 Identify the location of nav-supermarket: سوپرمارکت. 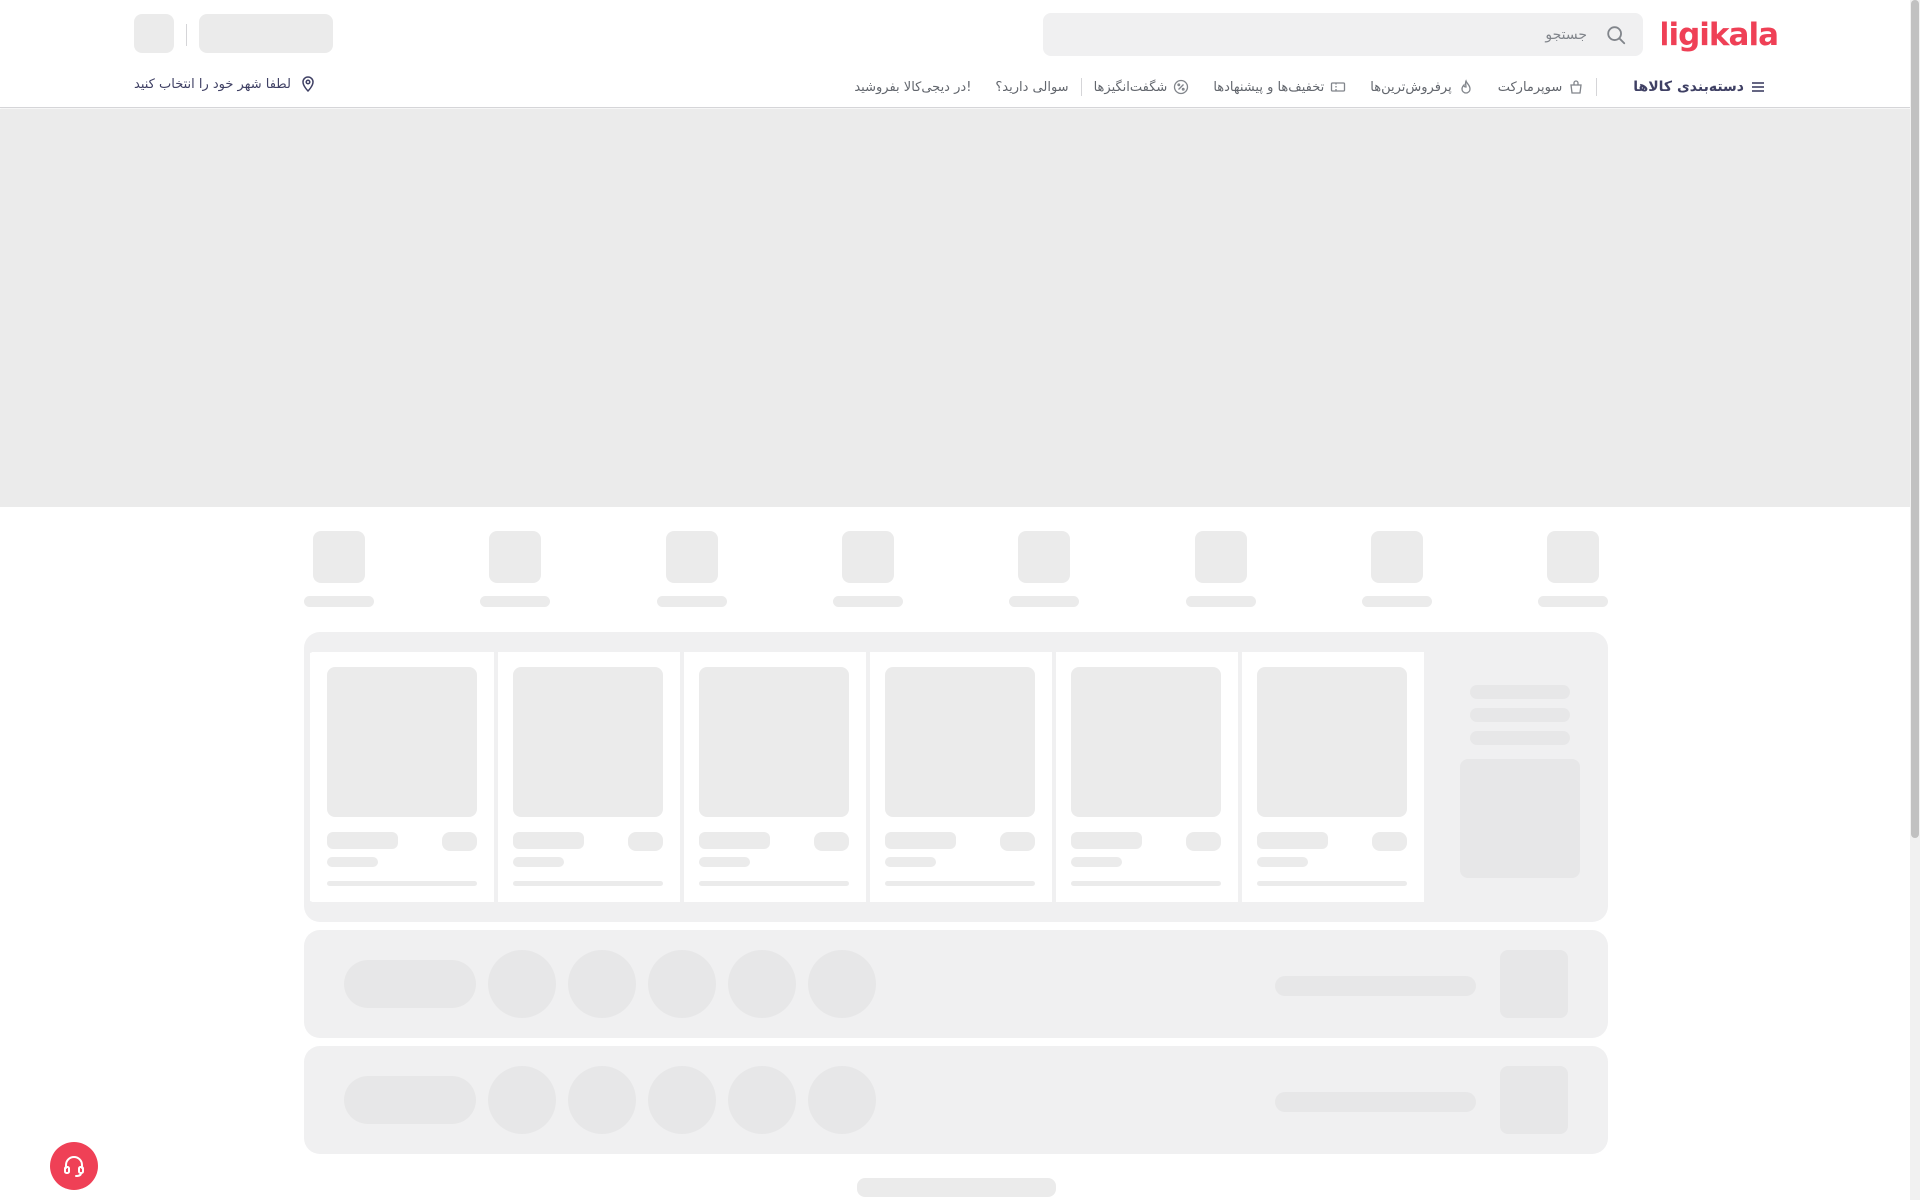
(1541, 87).